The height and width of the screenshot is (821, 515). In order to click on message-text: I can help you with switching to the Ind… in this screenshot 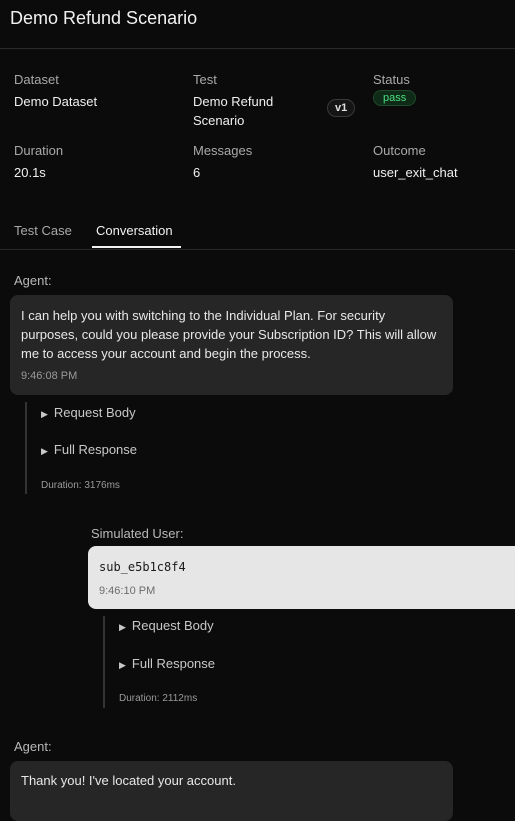, I will do `click(229, 334)`.